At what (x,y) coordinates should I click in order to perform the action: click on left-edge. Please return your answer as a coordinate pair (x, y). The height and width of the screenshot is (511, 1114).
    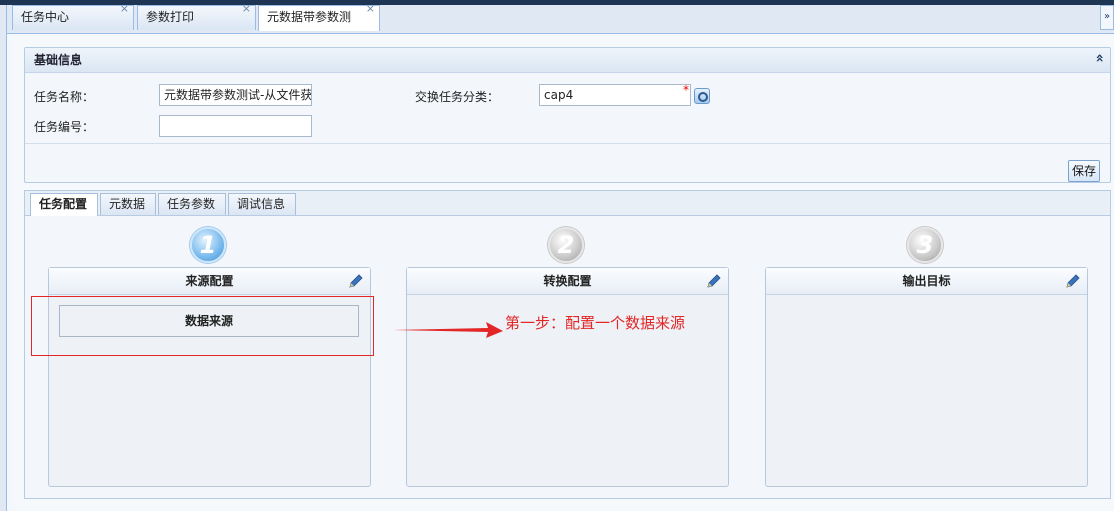
    Looking at the image, I should click on (3, 258).